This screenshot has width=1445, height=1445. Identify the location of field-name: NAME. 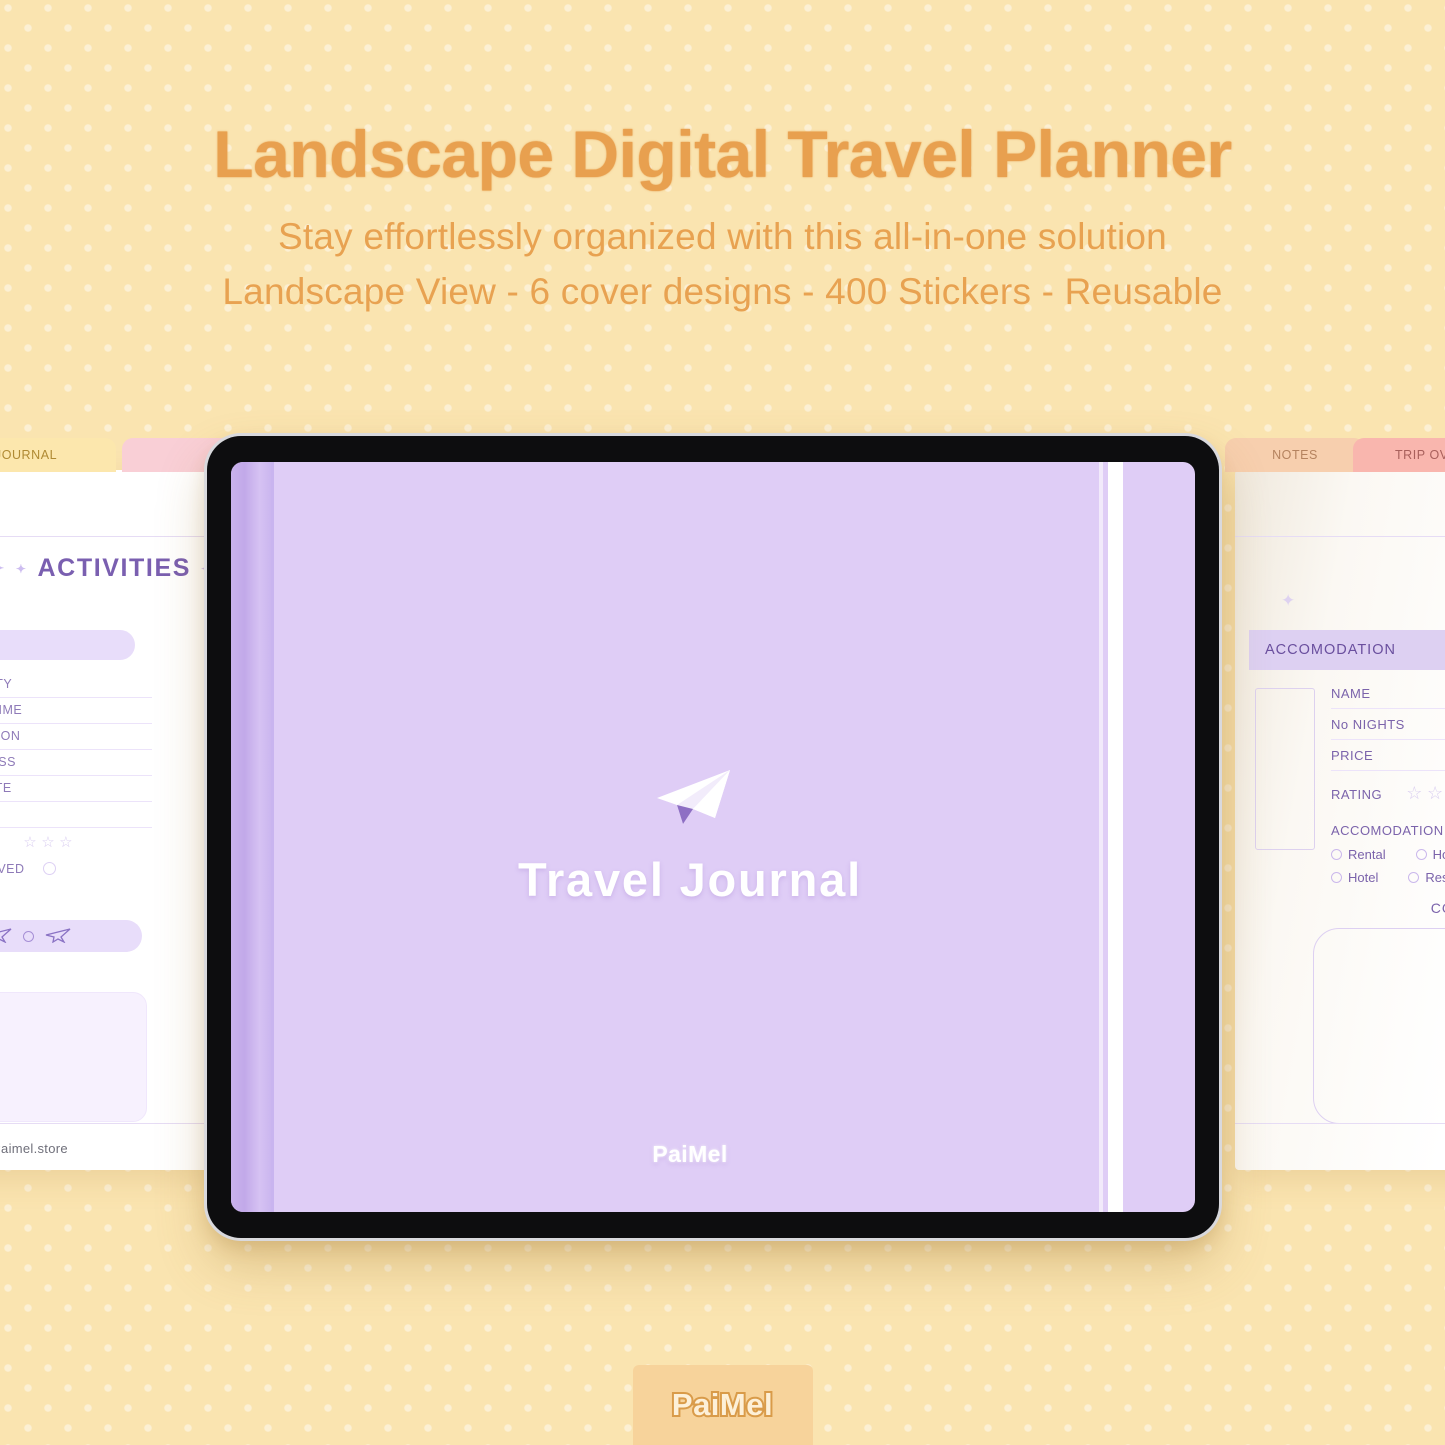
(1388, 697).